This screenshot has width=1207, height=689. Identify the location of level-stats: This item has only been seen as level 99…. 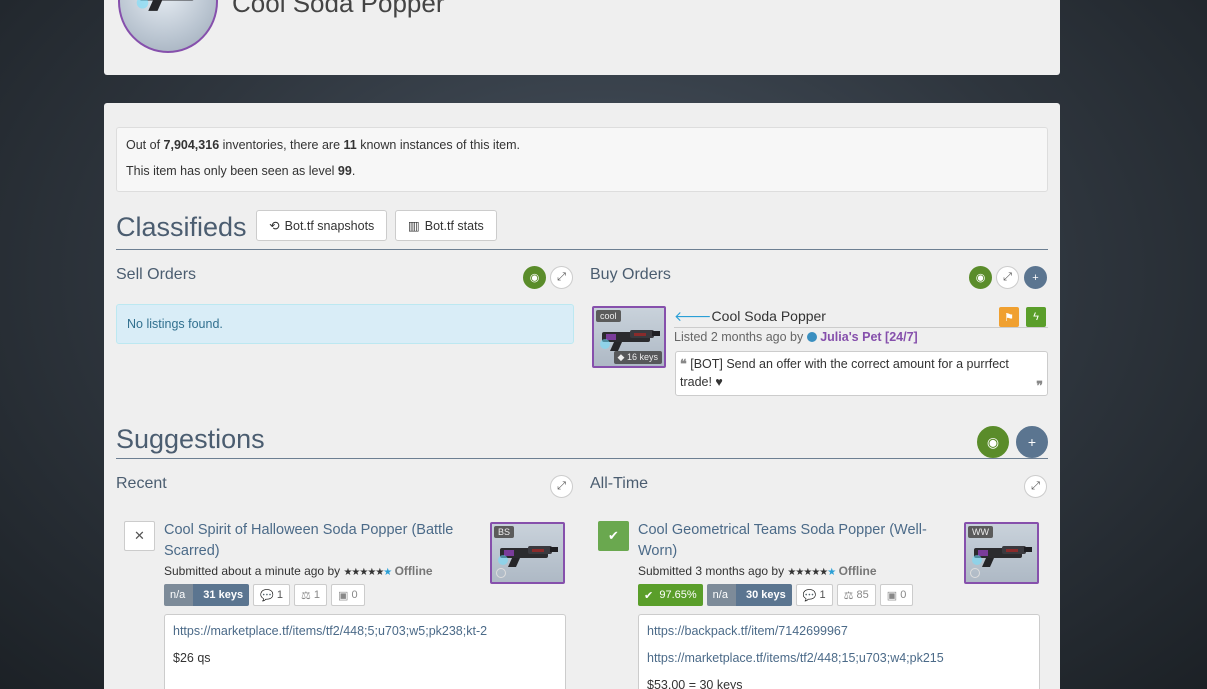
(241, 171).